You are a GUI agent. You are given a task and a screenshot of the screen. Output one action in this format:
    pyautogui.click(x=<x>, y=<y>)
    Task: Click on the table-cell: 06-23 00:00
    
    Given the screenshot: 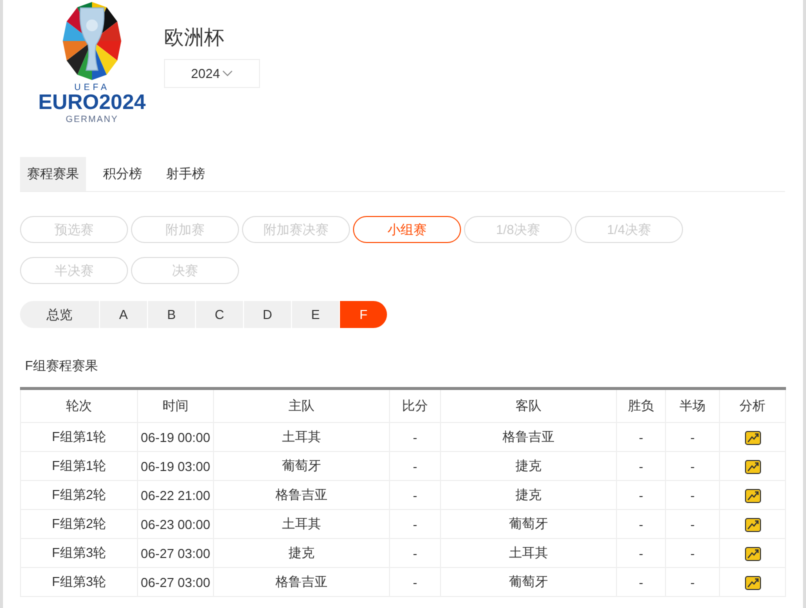 What is the action you would take?
    pyautogui.click(x=176, y=524)
    